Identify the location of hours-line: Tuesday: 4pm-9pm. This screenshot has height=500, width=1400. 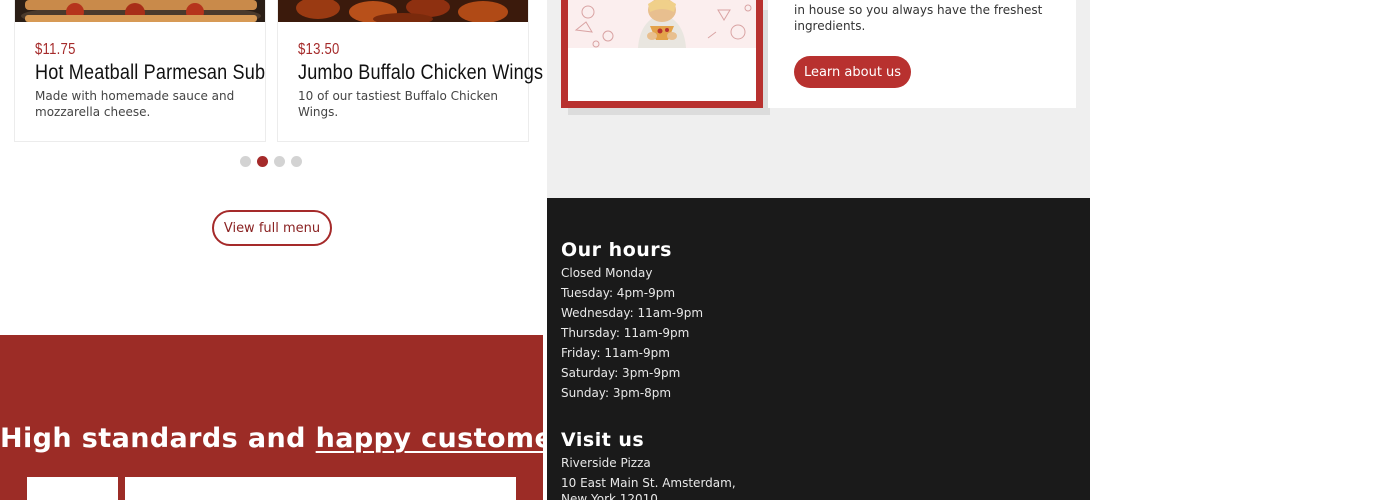
(618, 293).